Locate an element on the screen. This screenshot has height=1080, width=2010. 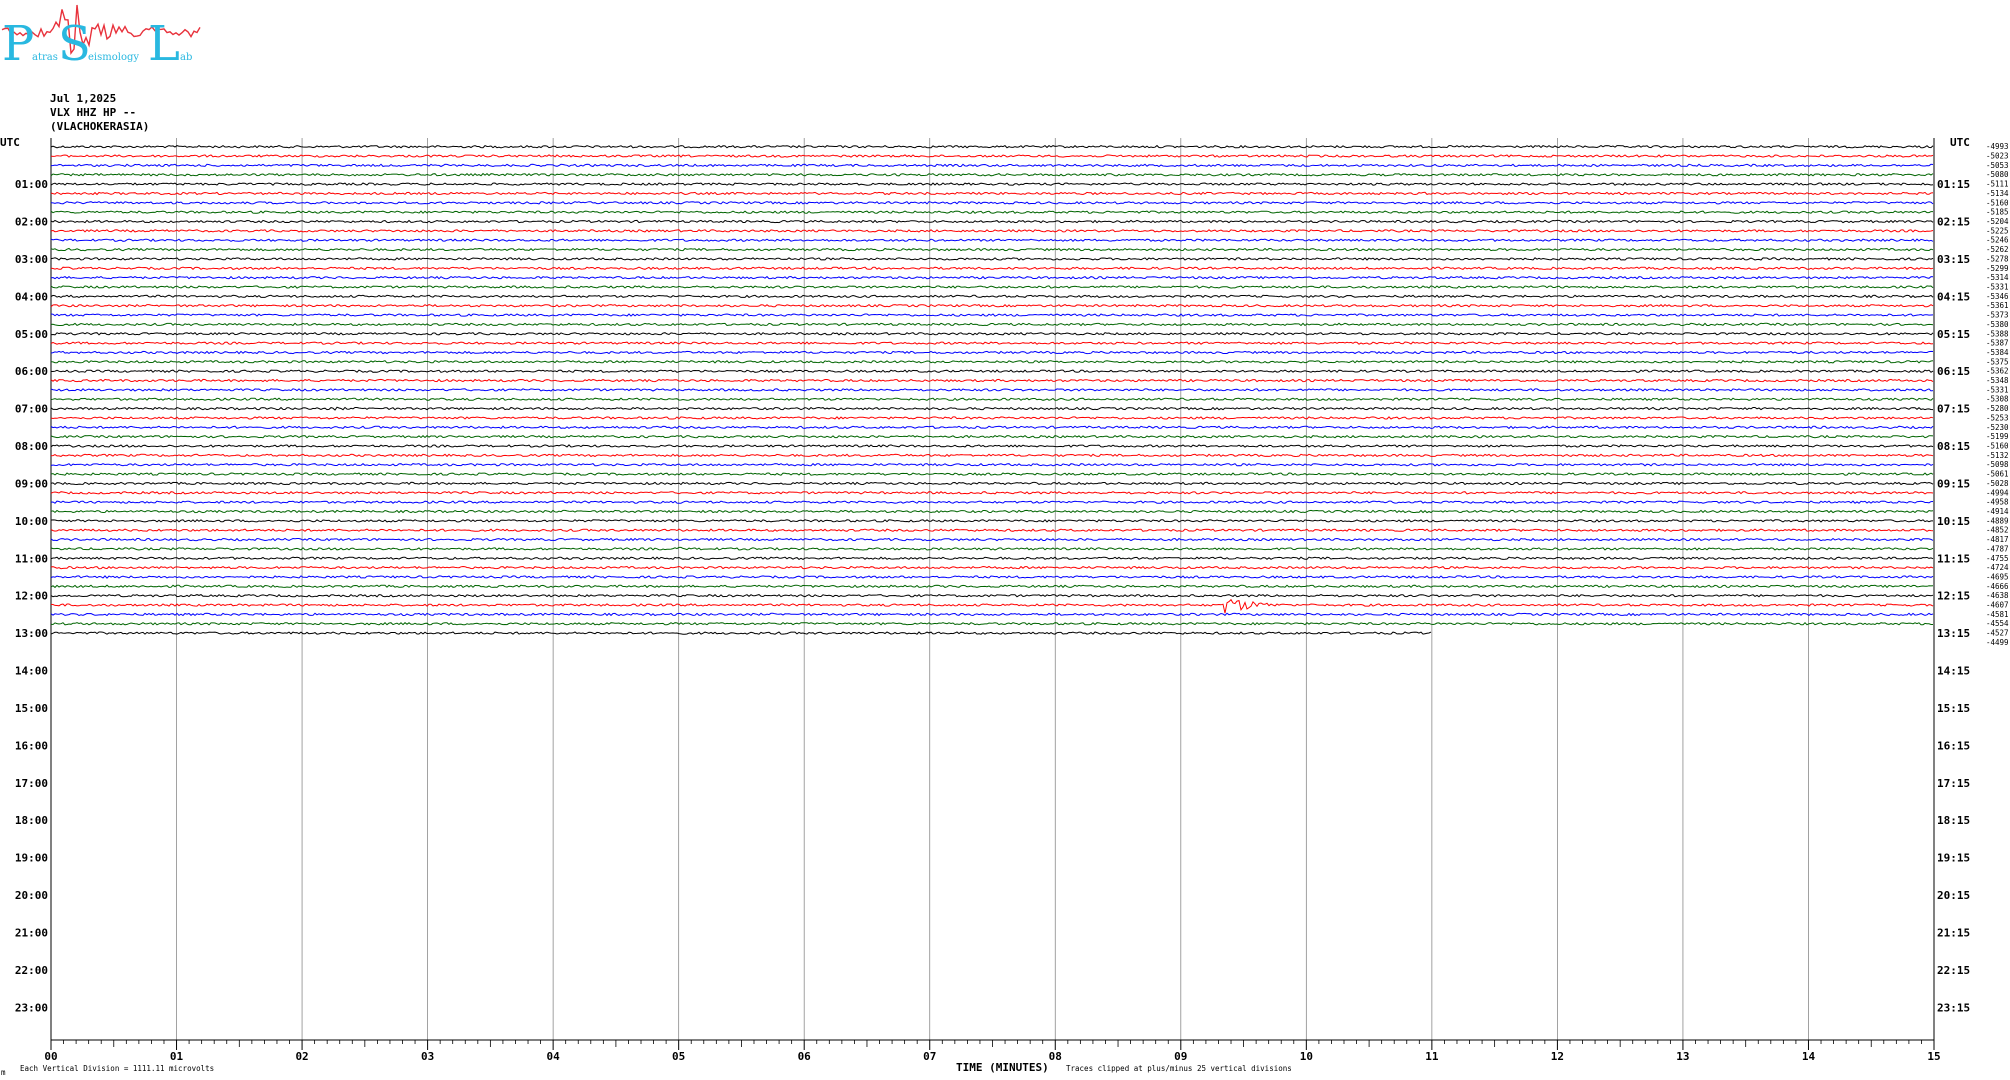
trace-offset-value: -5278 is located at coordinates (1997, 258).